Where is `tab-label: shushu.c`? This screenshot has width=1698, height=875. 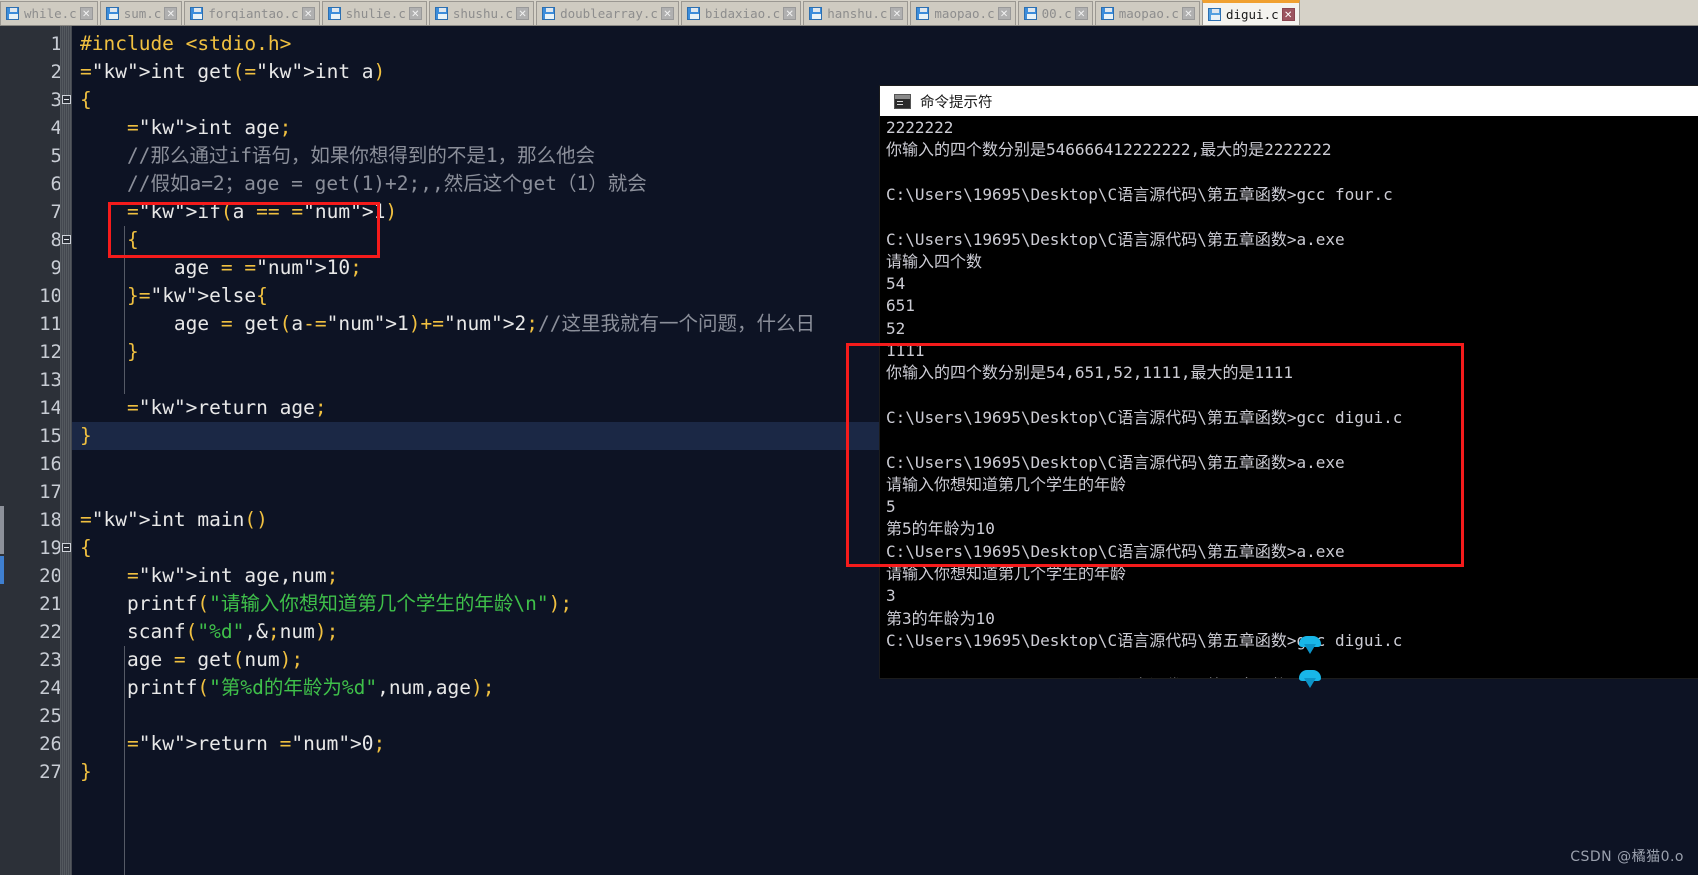
tab-label: shushu.c is located at coordinates (483, 13).